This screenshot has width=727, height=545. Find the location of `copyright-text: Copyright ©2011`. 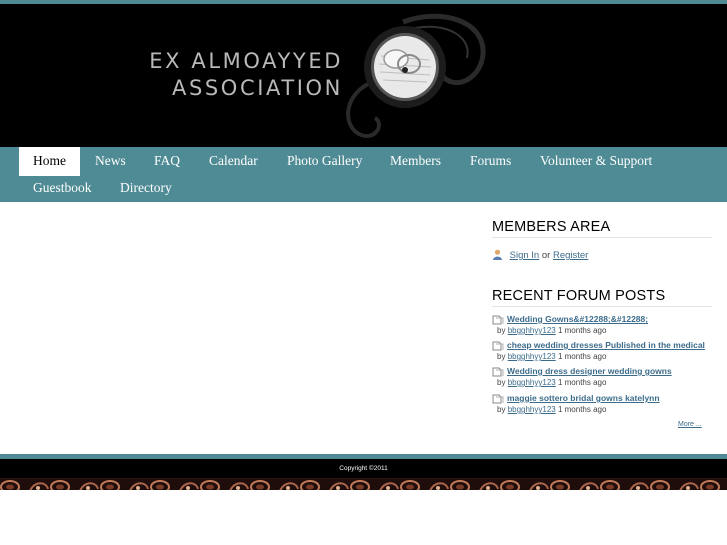

copyright-text: Copyright ©2011 is located at coordinates (363, 468).